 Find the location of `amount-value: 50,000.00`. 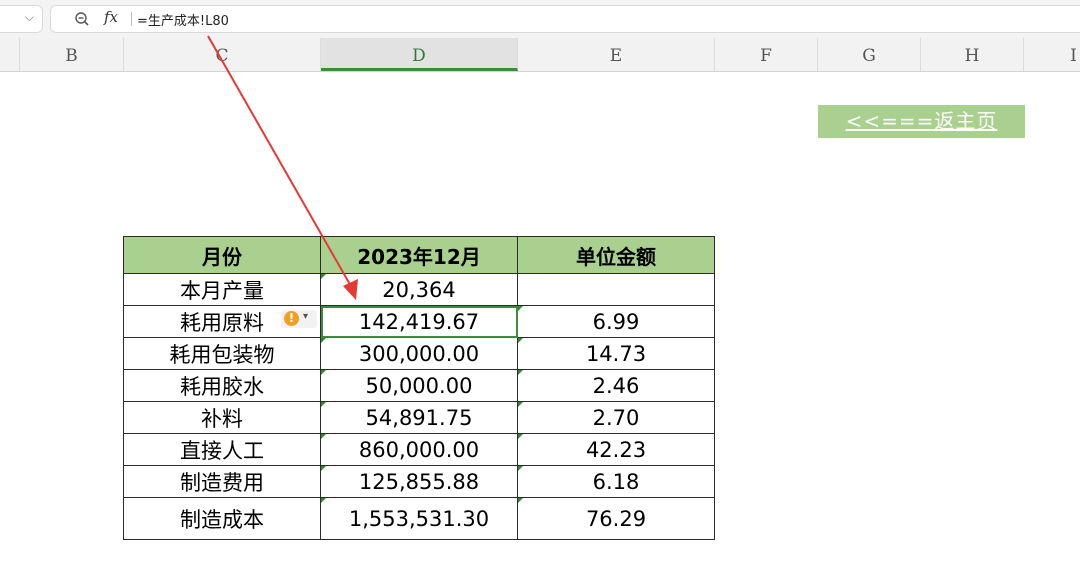

amount-value: 50,000.00 is located at coordinates (419, 385).